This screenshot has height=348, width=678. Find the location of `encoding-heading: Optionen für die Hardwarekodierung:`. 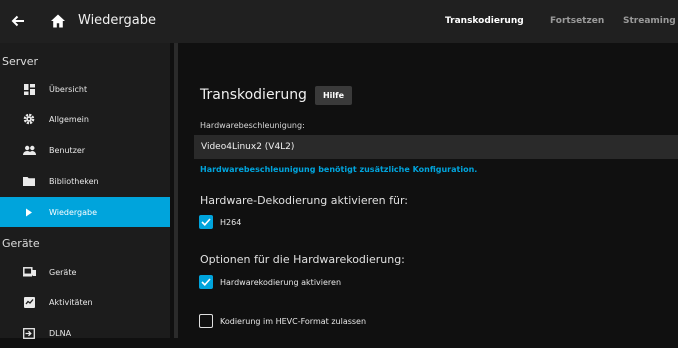

encoding-heading: Optionen für die Hardwarekodierung: is located at coordinates (302, 259).